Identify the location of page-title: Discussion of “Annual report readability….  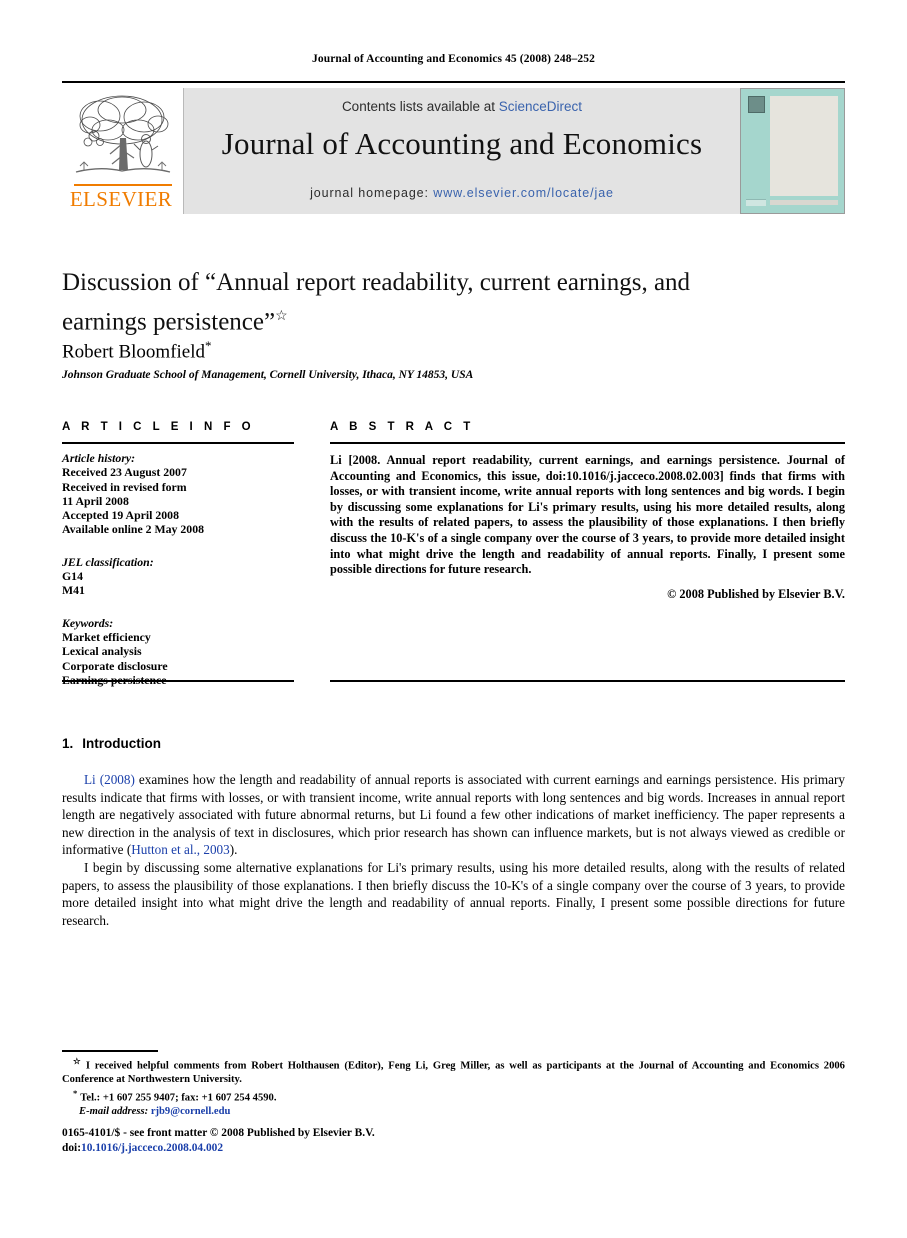
(412, 302).